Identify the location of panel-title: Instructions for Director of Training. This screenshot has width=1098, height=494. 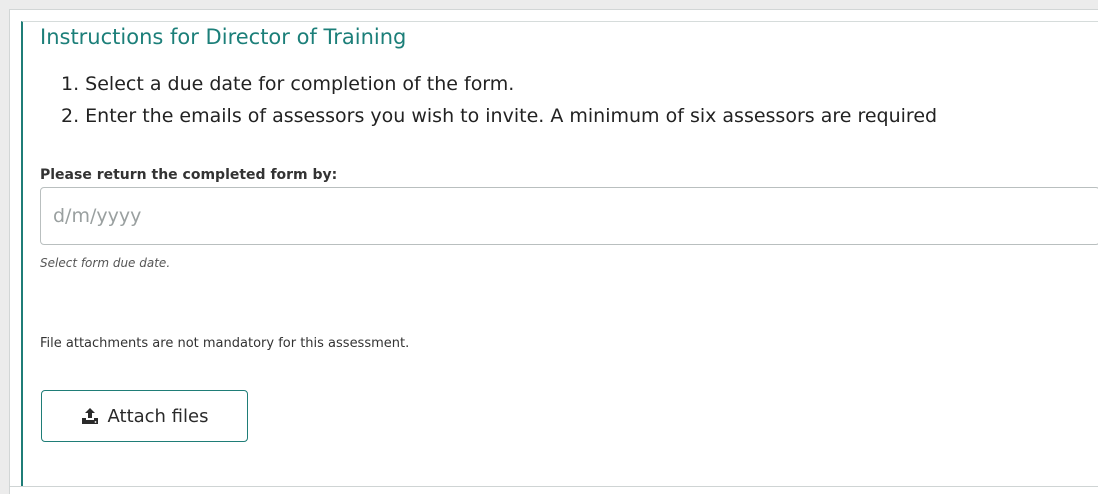
(223, 37).